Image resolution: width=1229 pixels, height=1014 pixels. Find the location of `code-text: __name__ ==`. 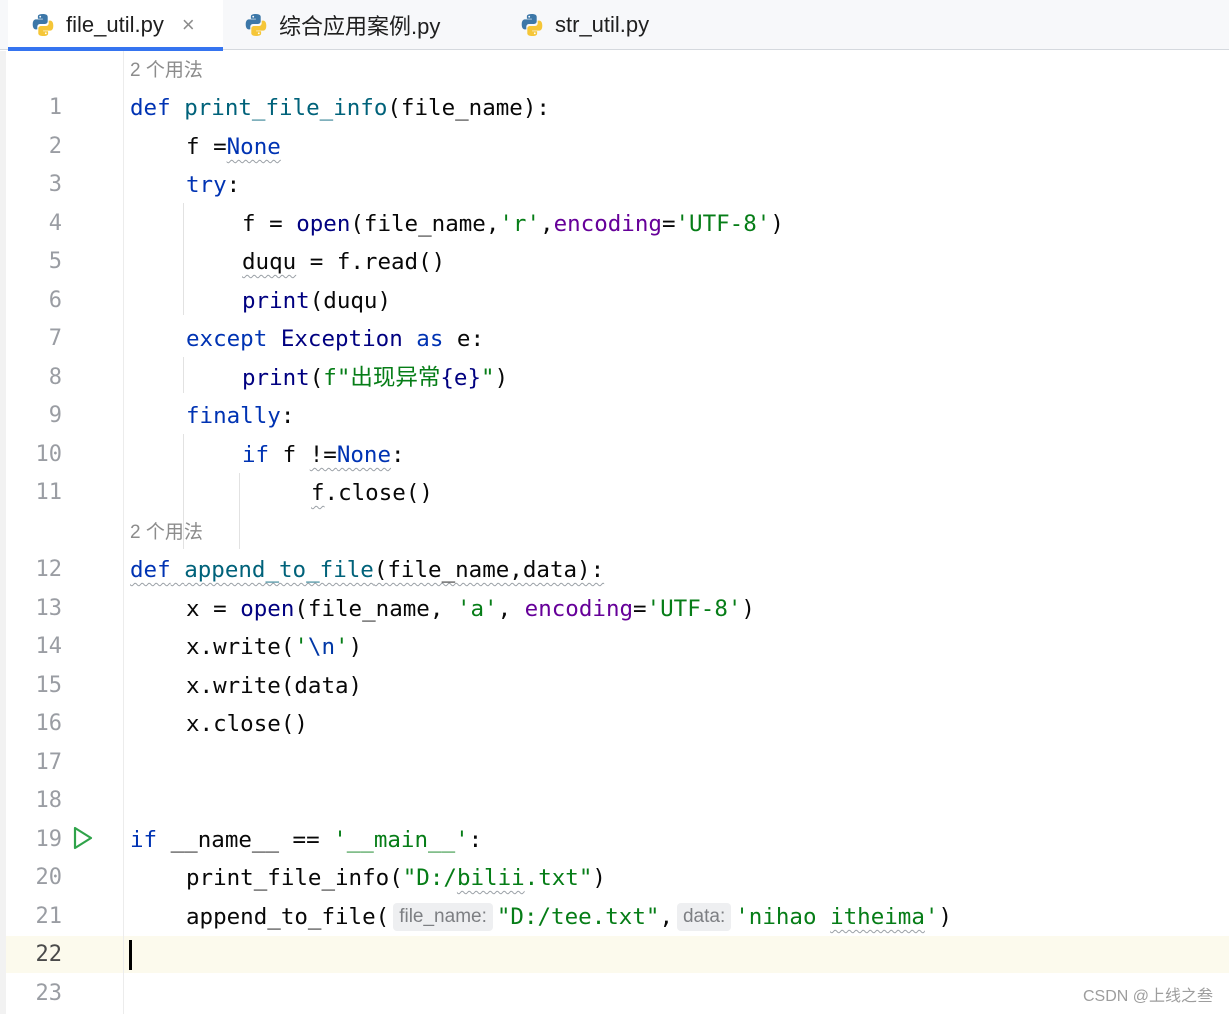

code-text: __name__ == is located at coordinates (245, 840).